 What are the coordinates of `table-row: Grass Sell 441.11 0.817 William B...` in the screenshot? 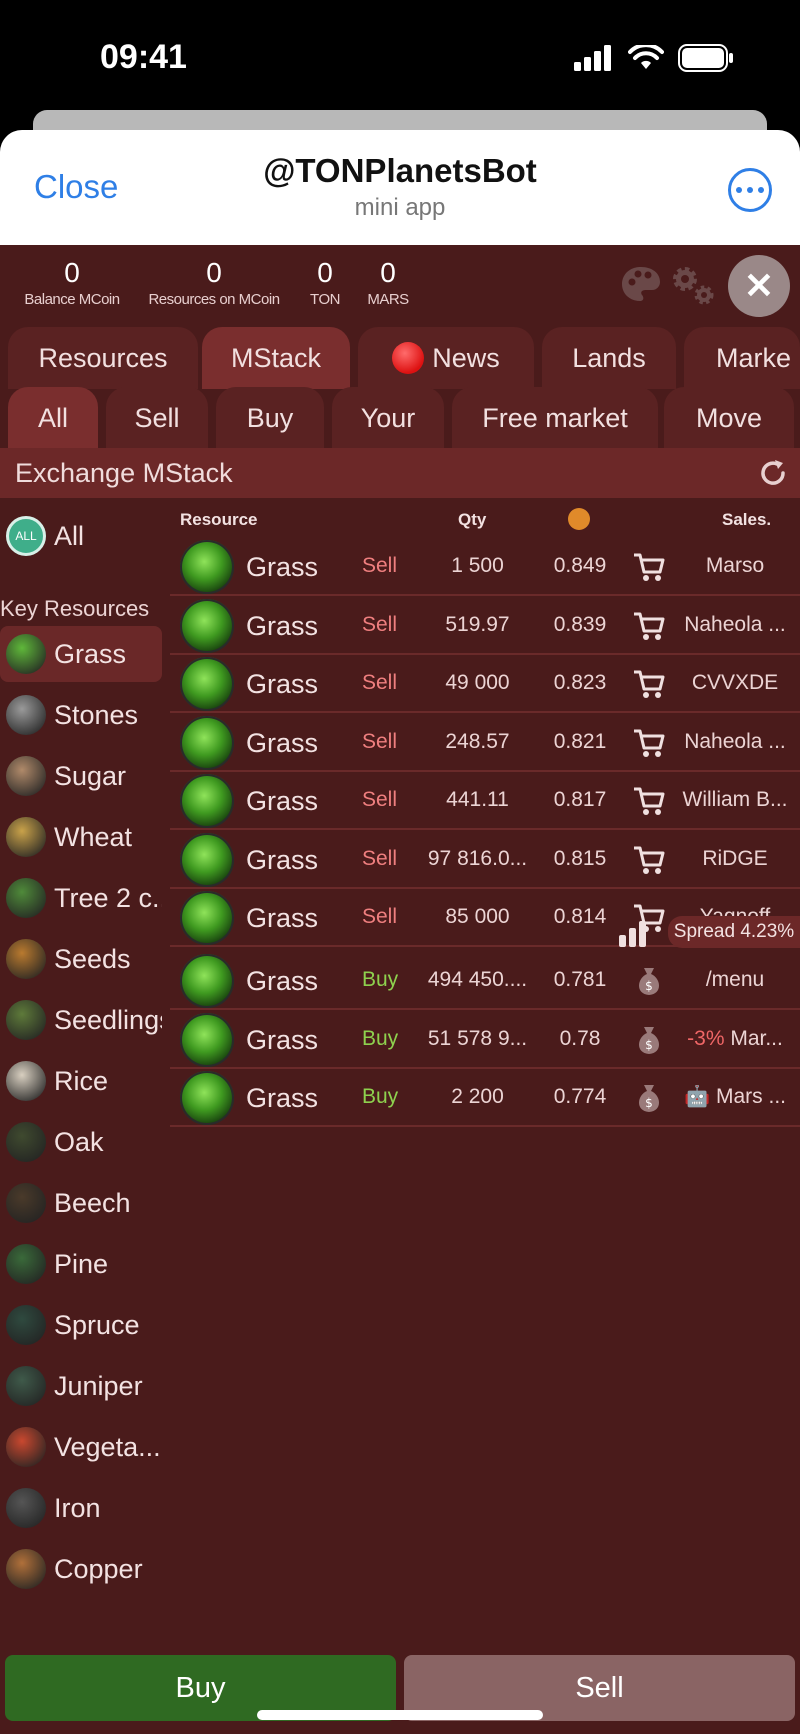 It's located at (485, 801).